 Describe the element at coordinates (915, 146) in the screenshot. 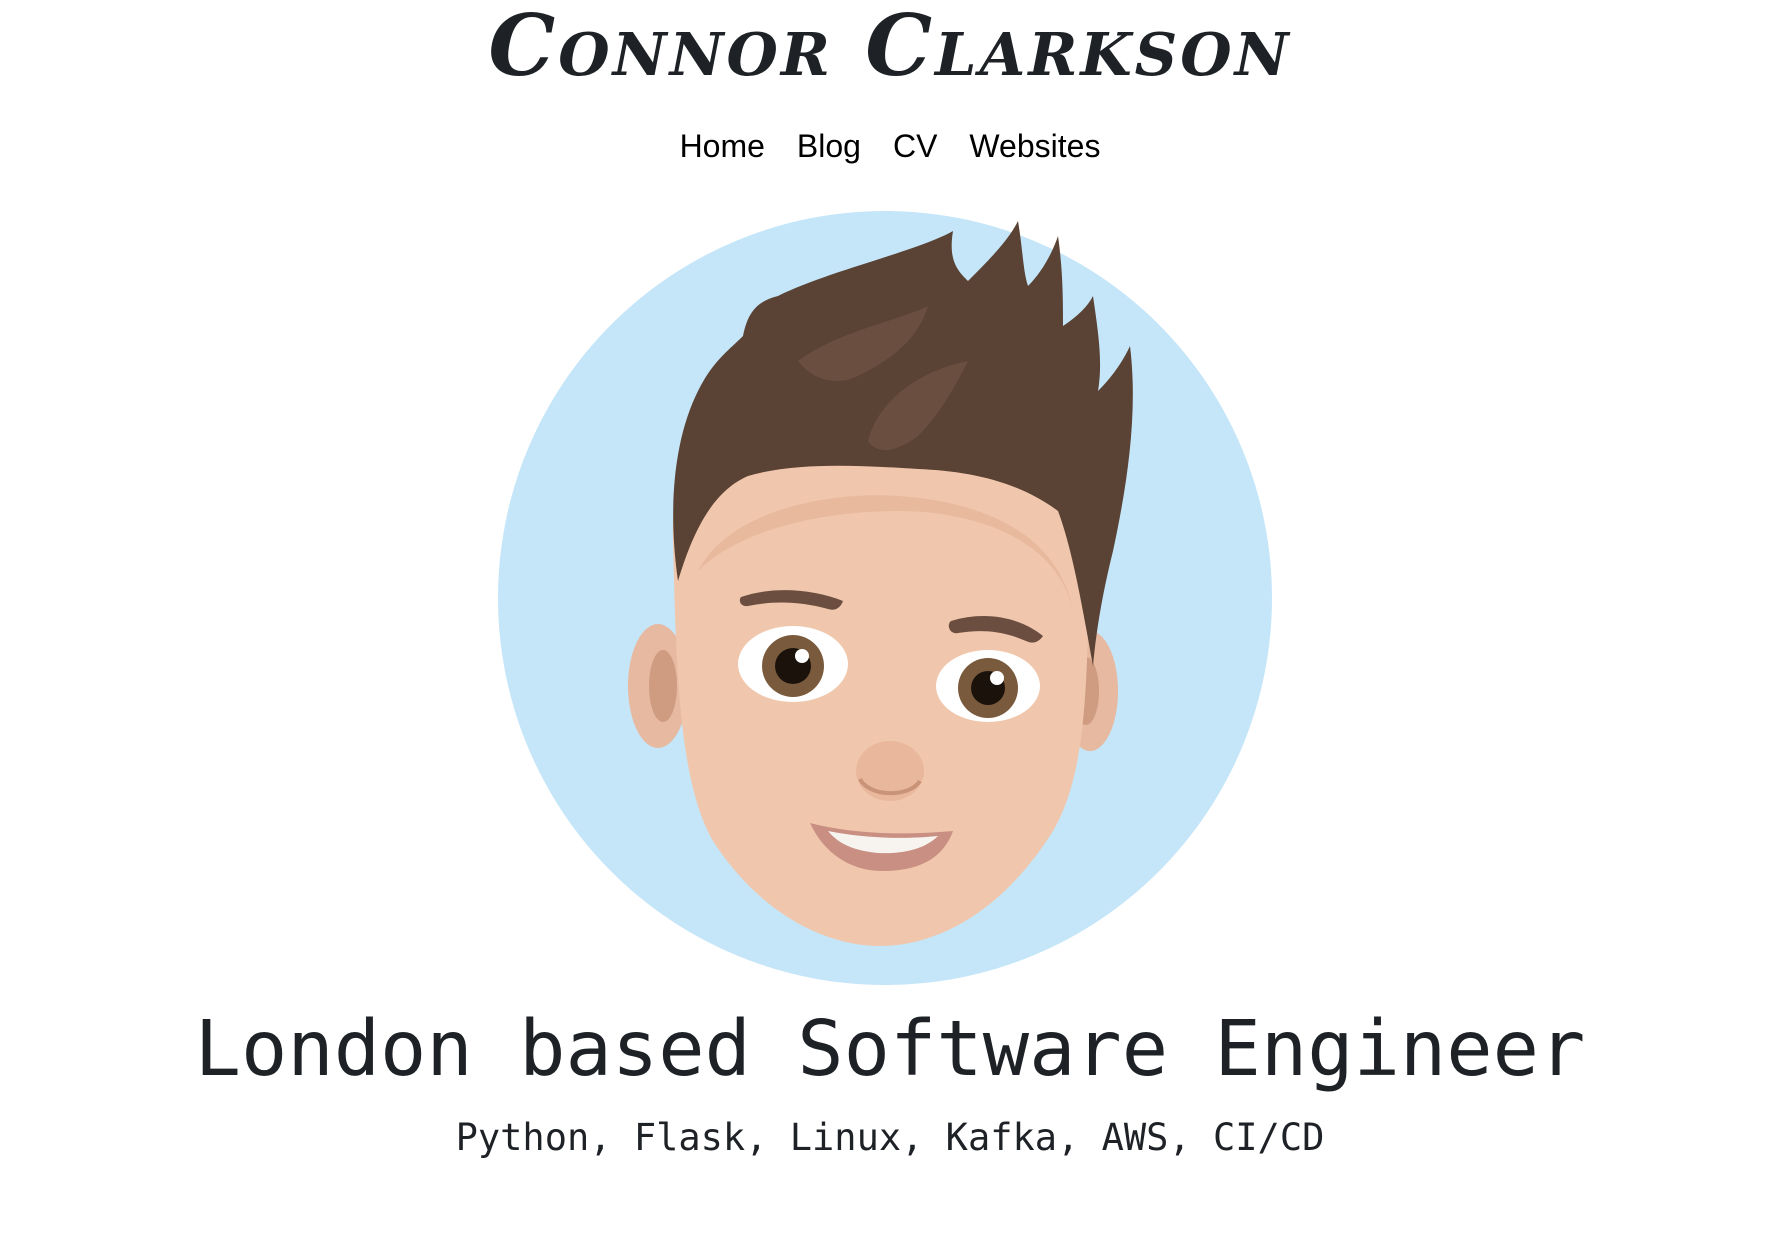

I see `nav-cv-link: CV` at that location.